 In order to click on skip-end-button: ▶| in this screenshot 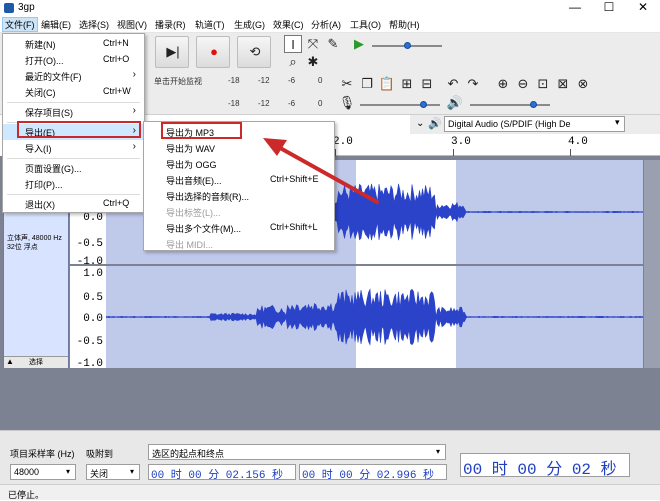, I will do `click(172, 52)`.